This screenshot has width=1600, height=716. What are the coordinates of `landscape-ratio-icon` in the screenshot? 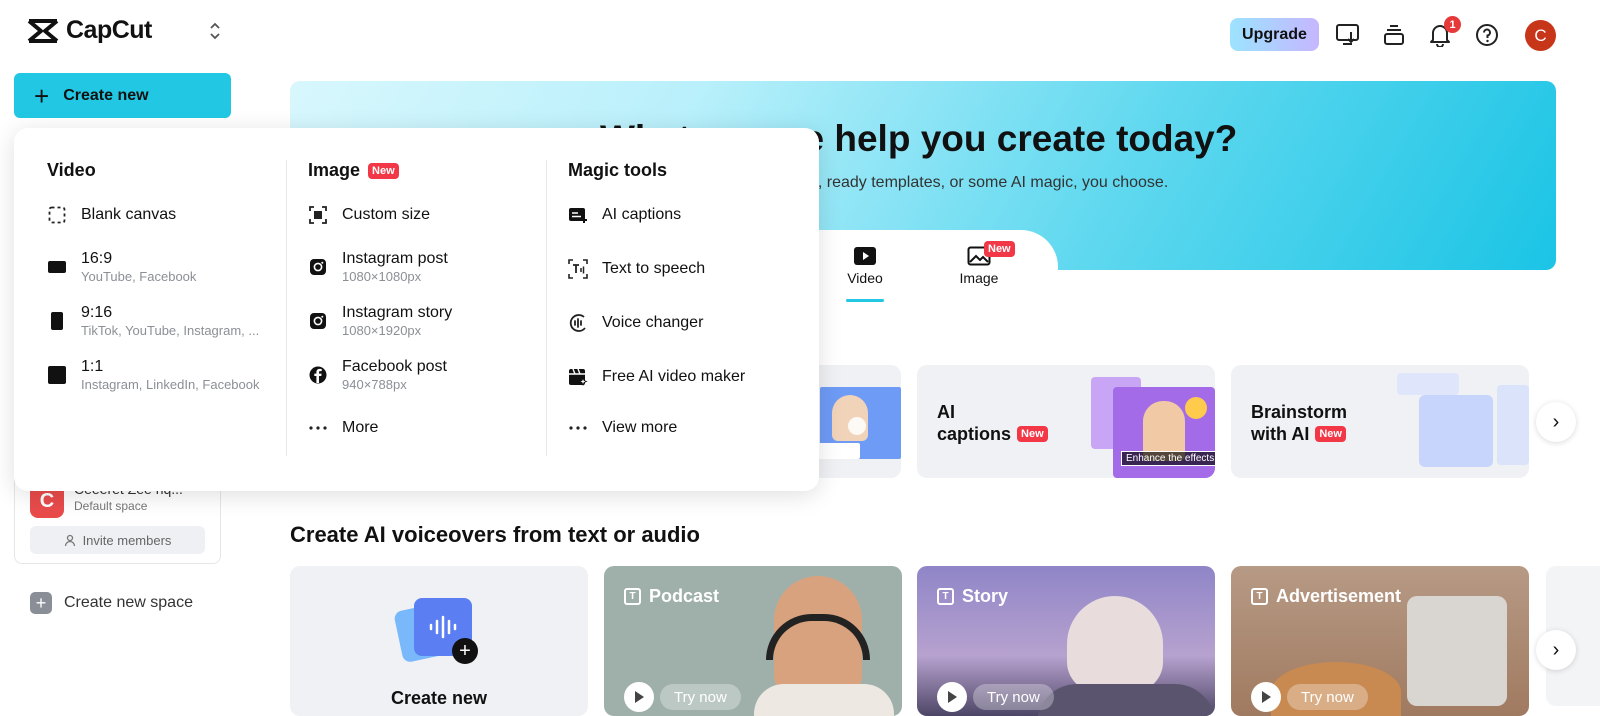 It's located at (57, 267).